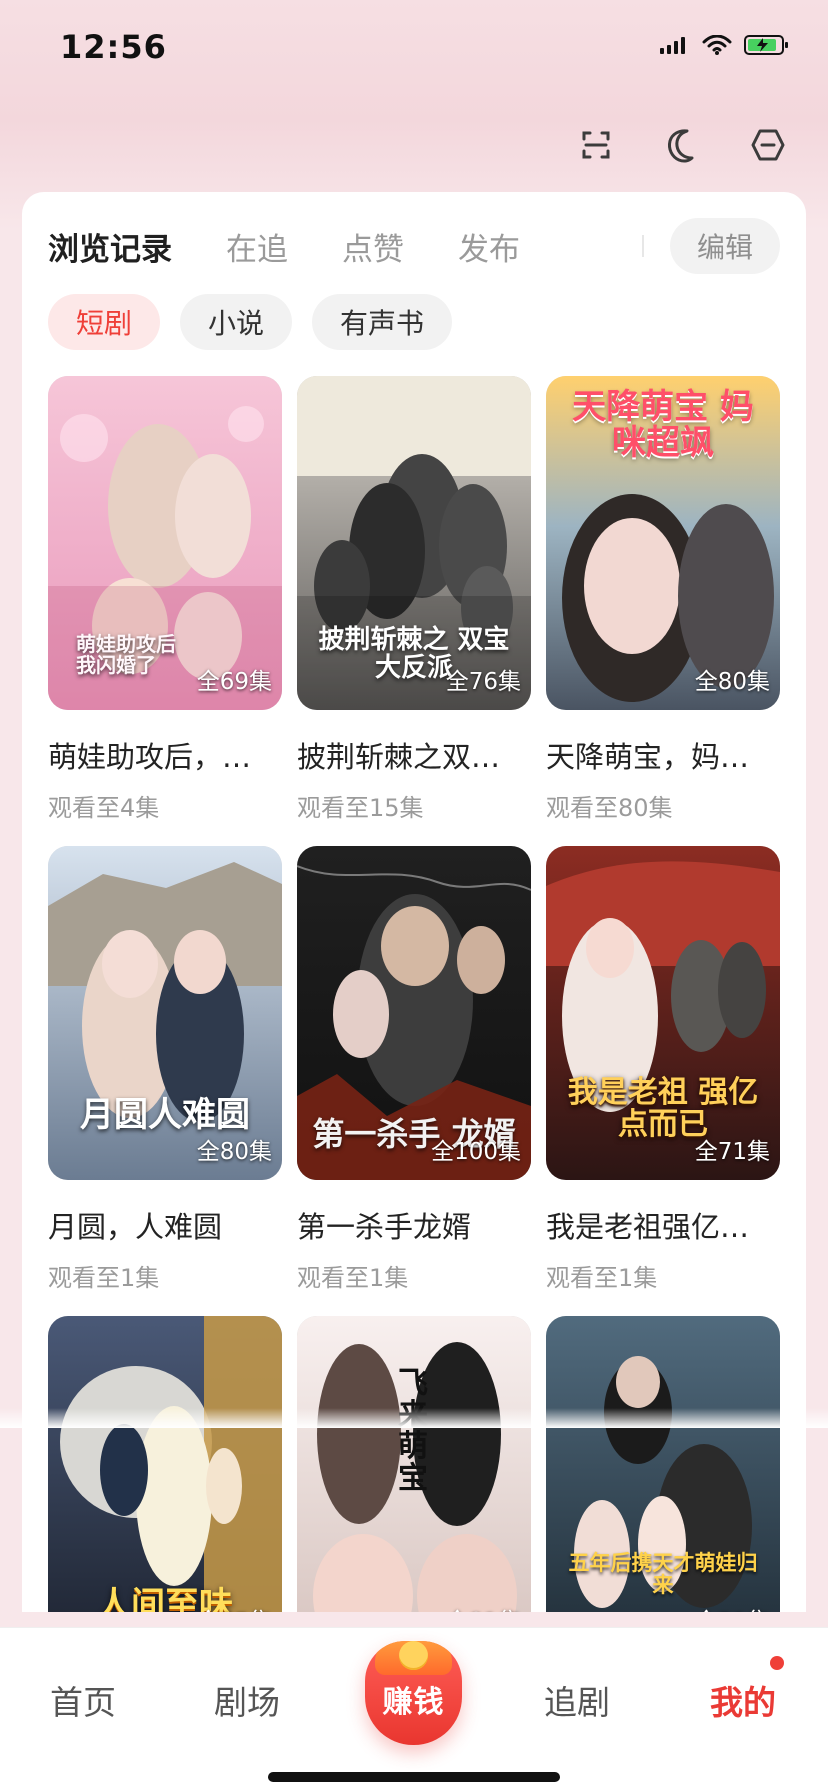 This screenshot has width=828, height=1792. I want to click on watch-progress: 观看至80集, so click(609, 808).